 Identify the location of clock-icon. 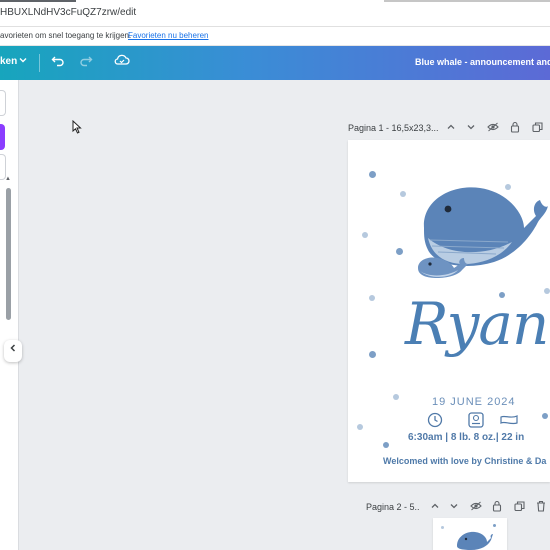
(435, 420).